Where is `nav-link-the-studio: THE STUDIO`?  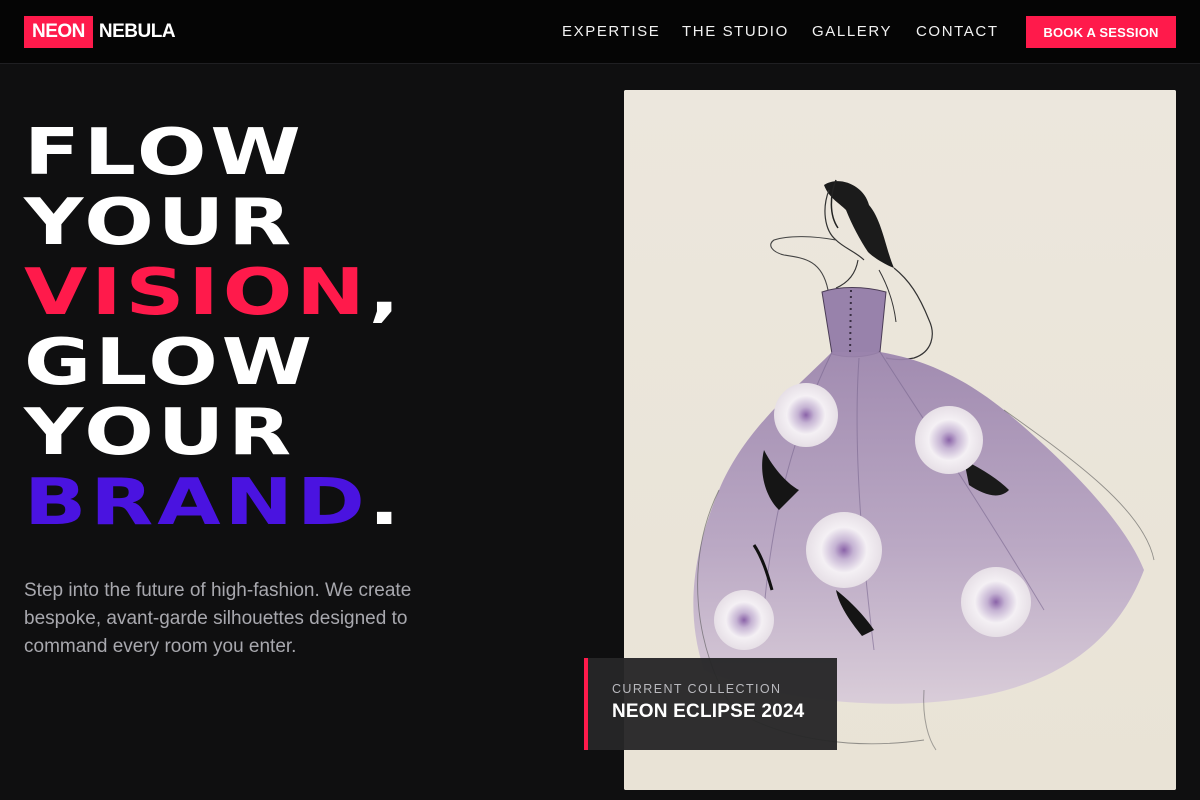 nav-link-the-studio: THE STUDIO is located at coordinates (735, 31).